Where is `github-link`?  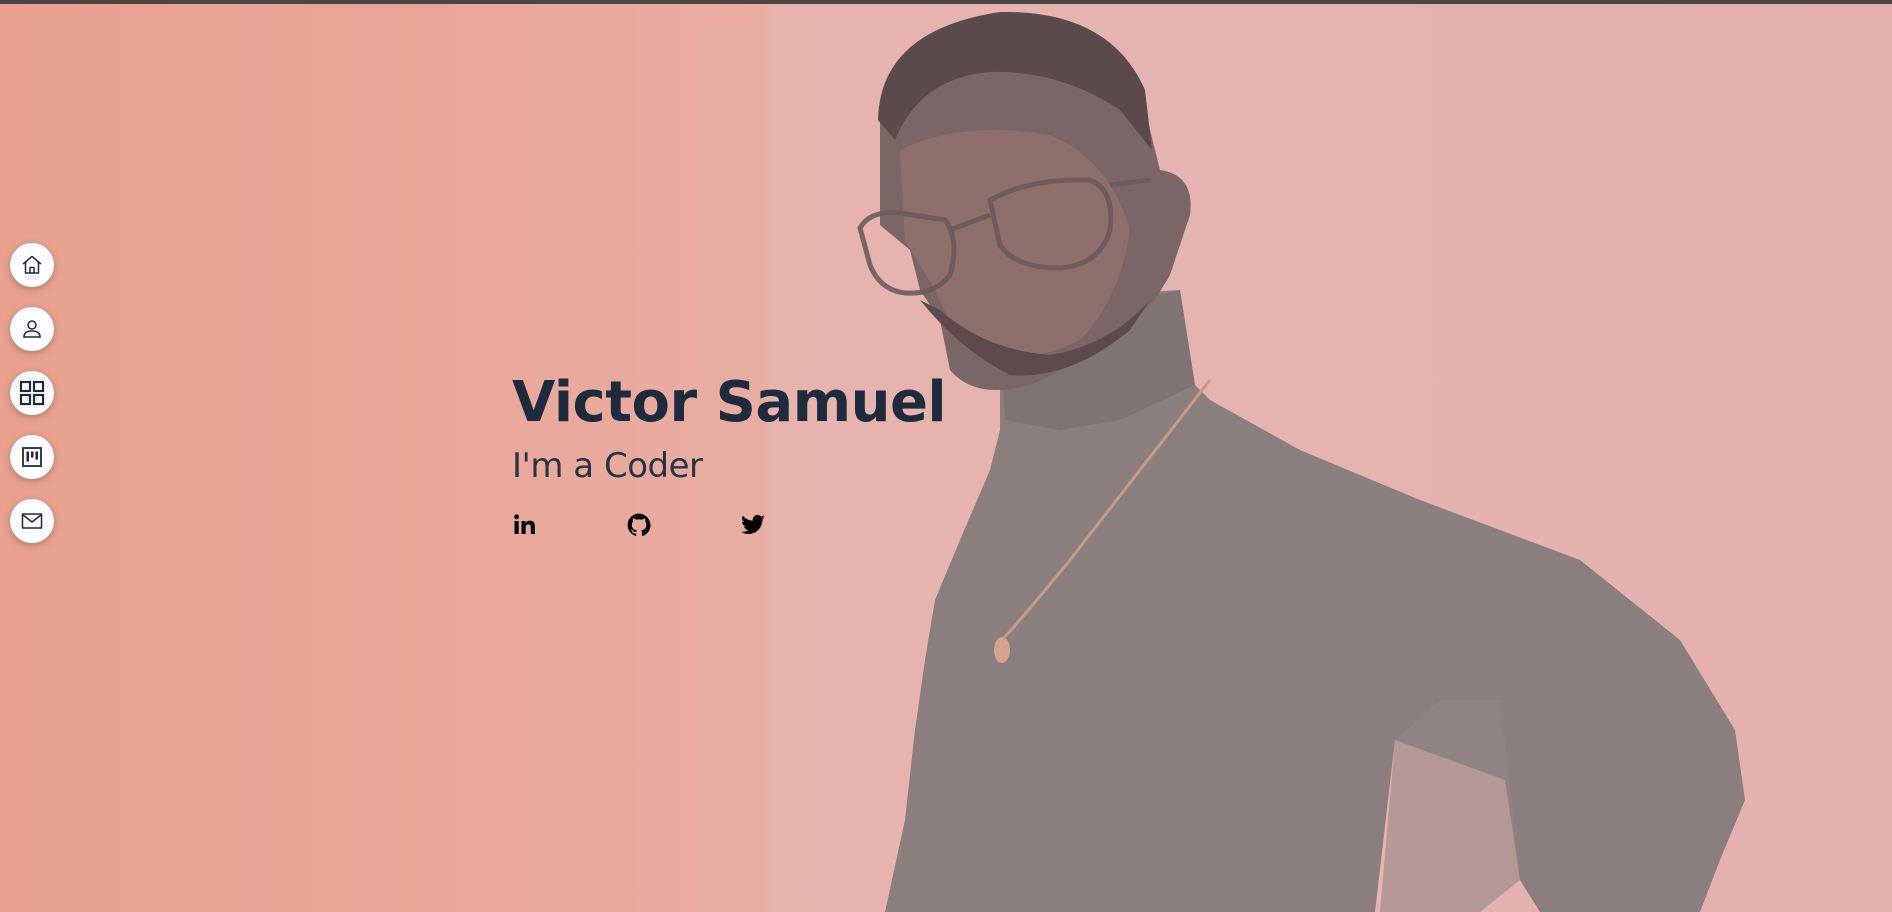
github-link is located at coordinates (639, 525).